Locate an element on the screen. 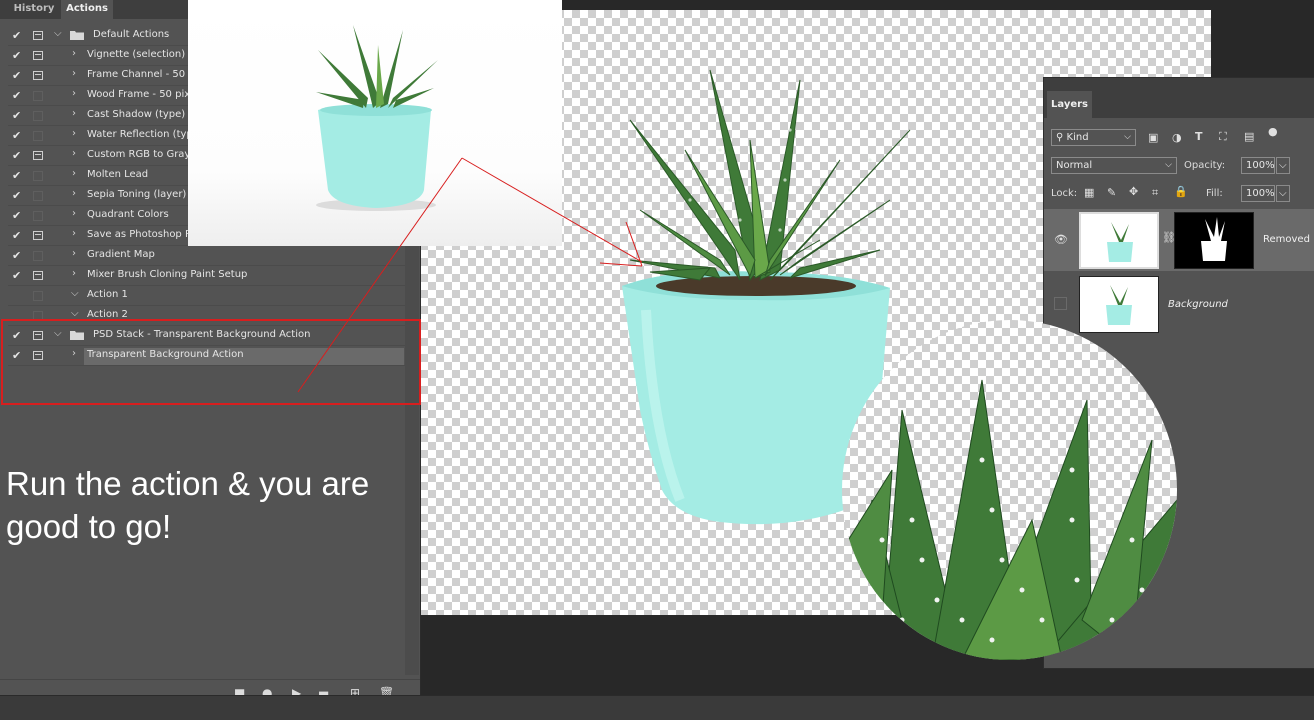  adjustment-filter-icon: ◑ is located at coordinates (1177, 137).